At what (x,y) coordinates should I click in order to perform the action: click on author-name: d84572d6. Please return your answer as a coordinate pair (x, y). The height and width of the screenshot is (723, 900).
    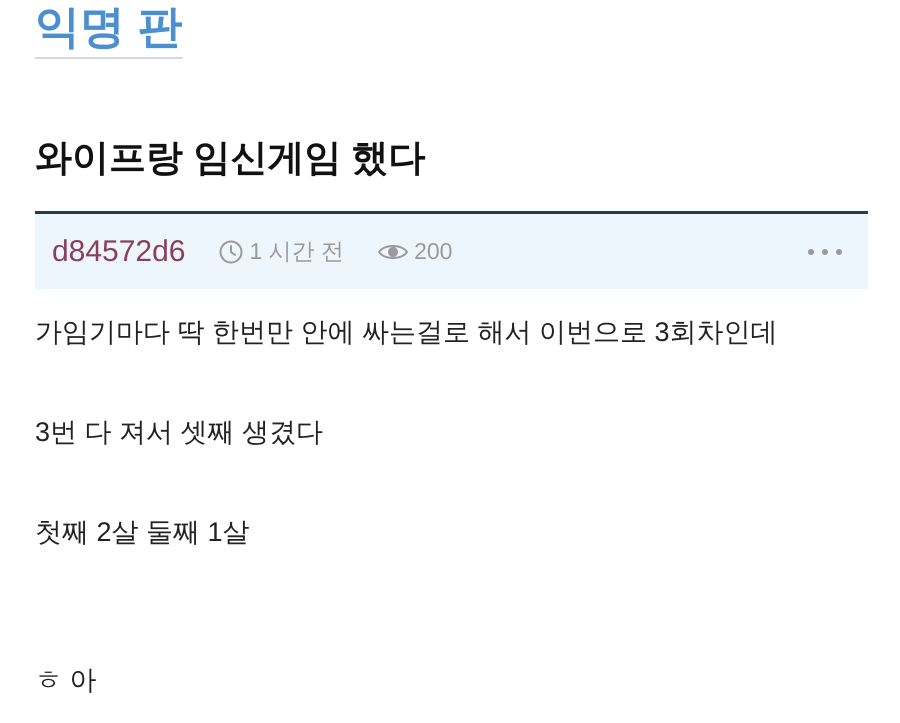
    Looking at the image, I should click on (119, 251).